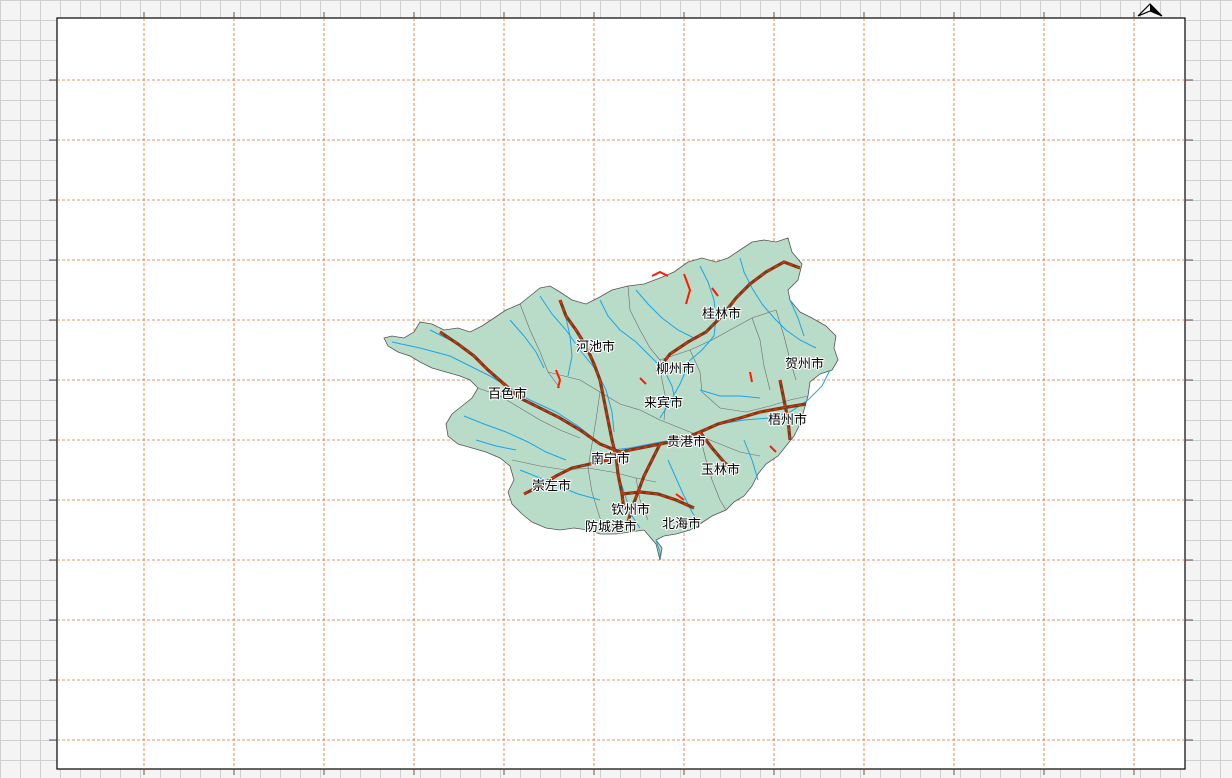 The image size is (1232, 778). Describe the element at coordinates (663, 403) in the screenshot. I see `city-label-laibin: 来宾市` at that location.